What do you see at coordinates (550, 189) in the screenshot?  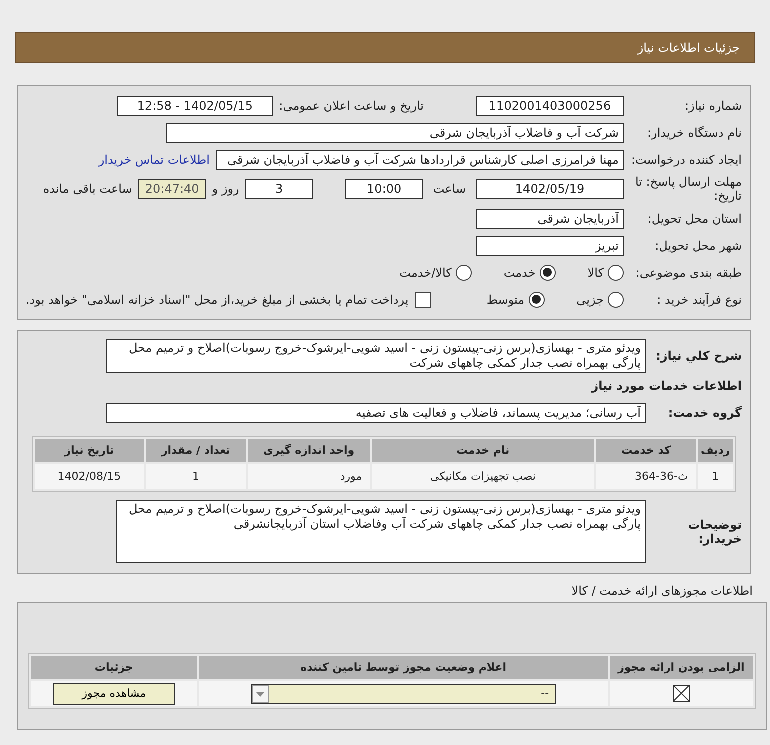 I see `deadline-date-field: 1402/05/19` at bounding box center [550, 189].